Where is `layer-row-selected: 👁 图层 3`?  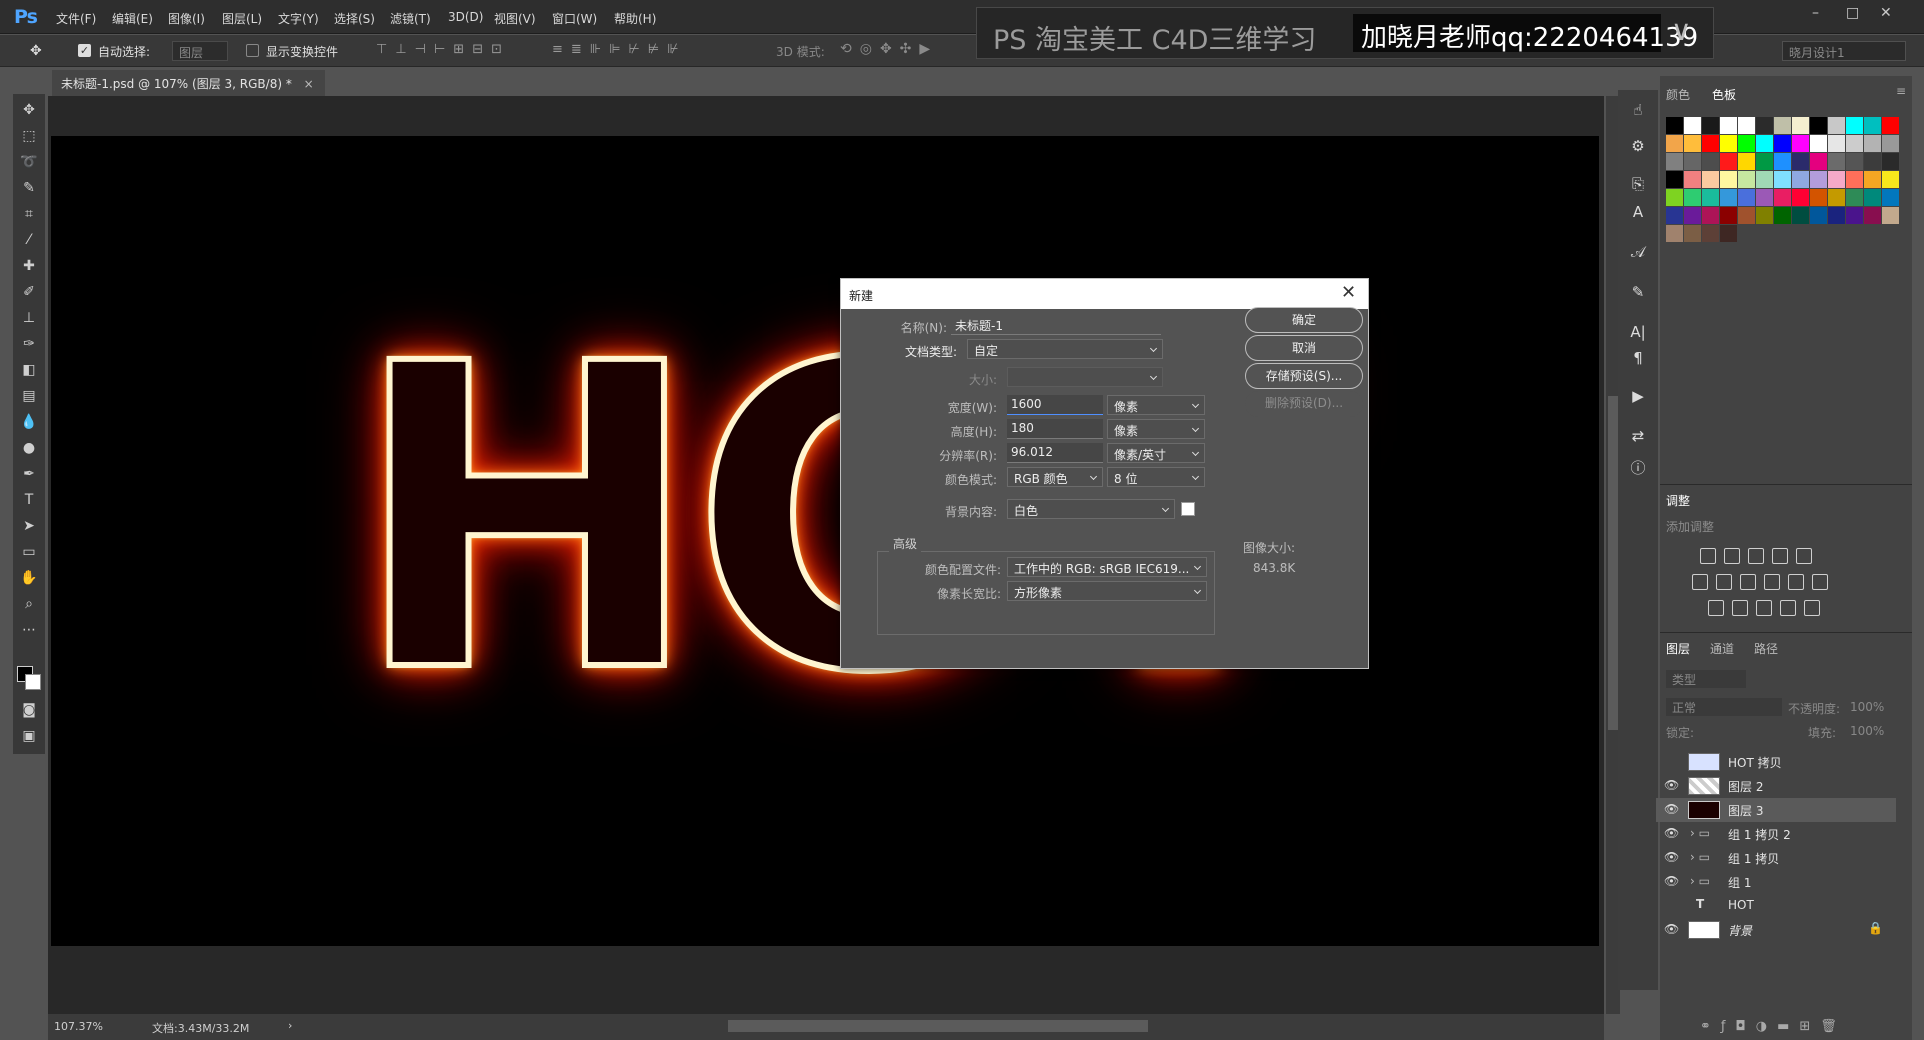
layer-row-selected: 👁 图层 3 is located at coordinates (1776, 810).